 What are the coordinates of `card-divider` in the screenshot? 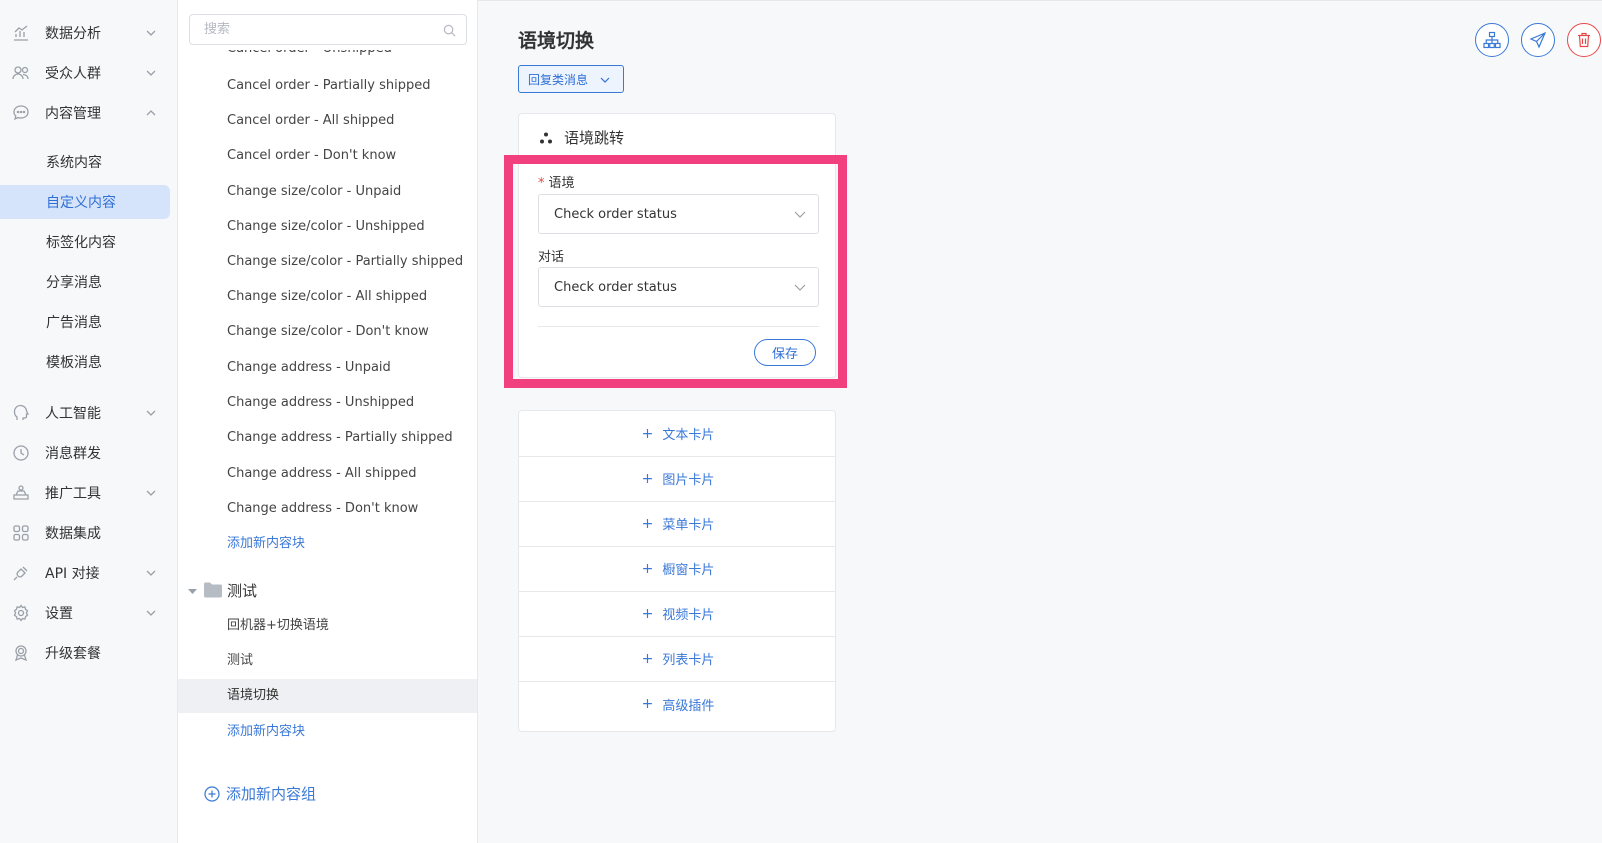 It's located at (678, 326).